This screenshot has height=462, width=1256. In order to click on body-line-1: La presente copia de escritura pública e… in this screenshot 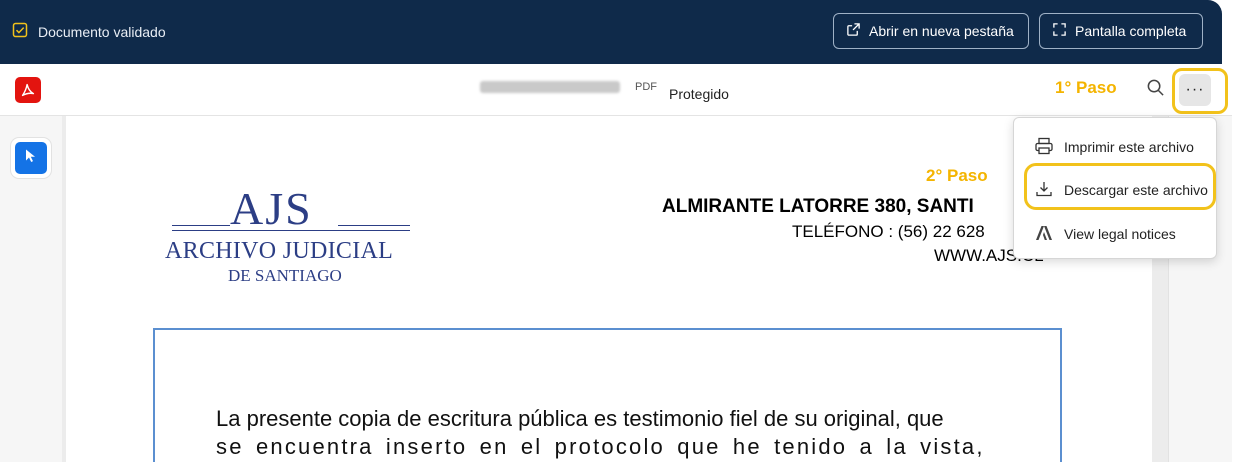, I will do `click(580, 418)`.